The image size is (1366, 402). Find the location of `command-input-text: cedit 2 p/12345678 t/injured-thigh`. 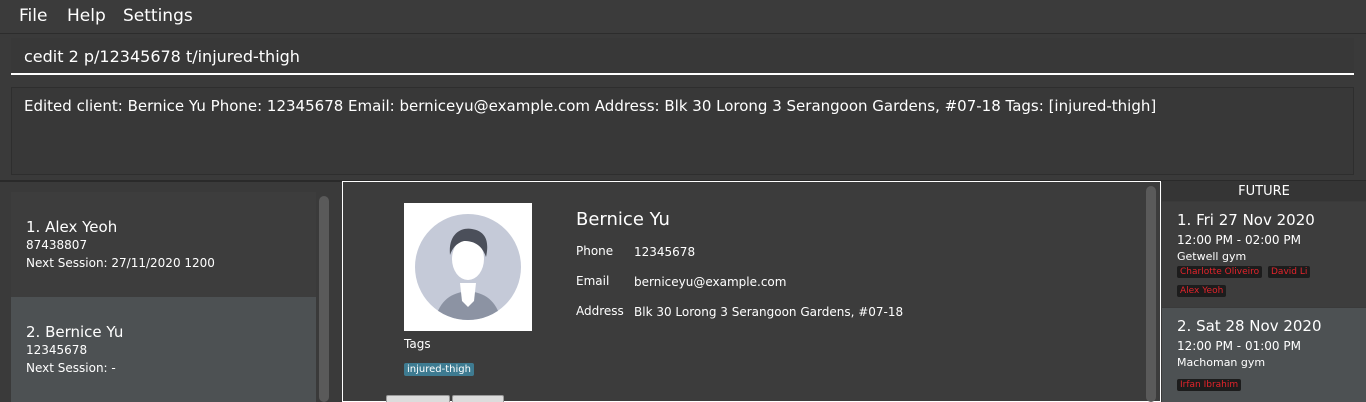

command-input-text: cedit 2 p/12345678 t/injured-thigh is located at coordinates (162, 56).